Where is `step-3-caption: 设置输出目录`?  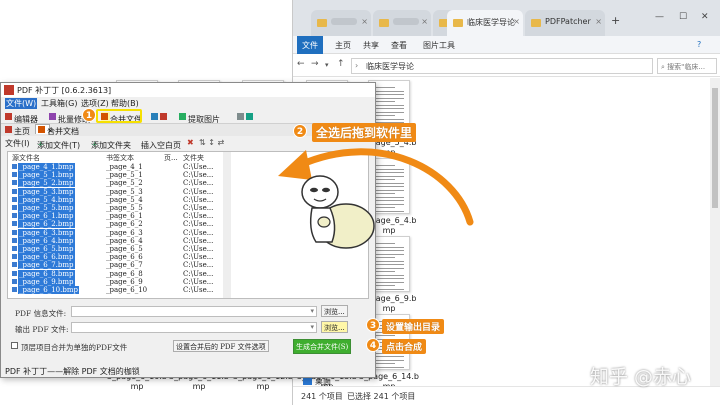
step-3-caption: 设置输出目录 is located at coordinates (413, 326).